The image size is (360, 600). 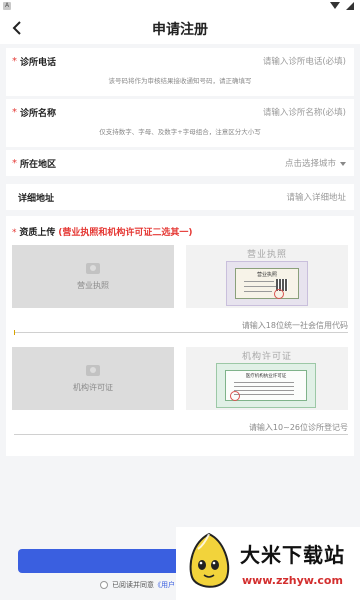 I want to click on region-label: 所在地区, so click(x=38, y=164).